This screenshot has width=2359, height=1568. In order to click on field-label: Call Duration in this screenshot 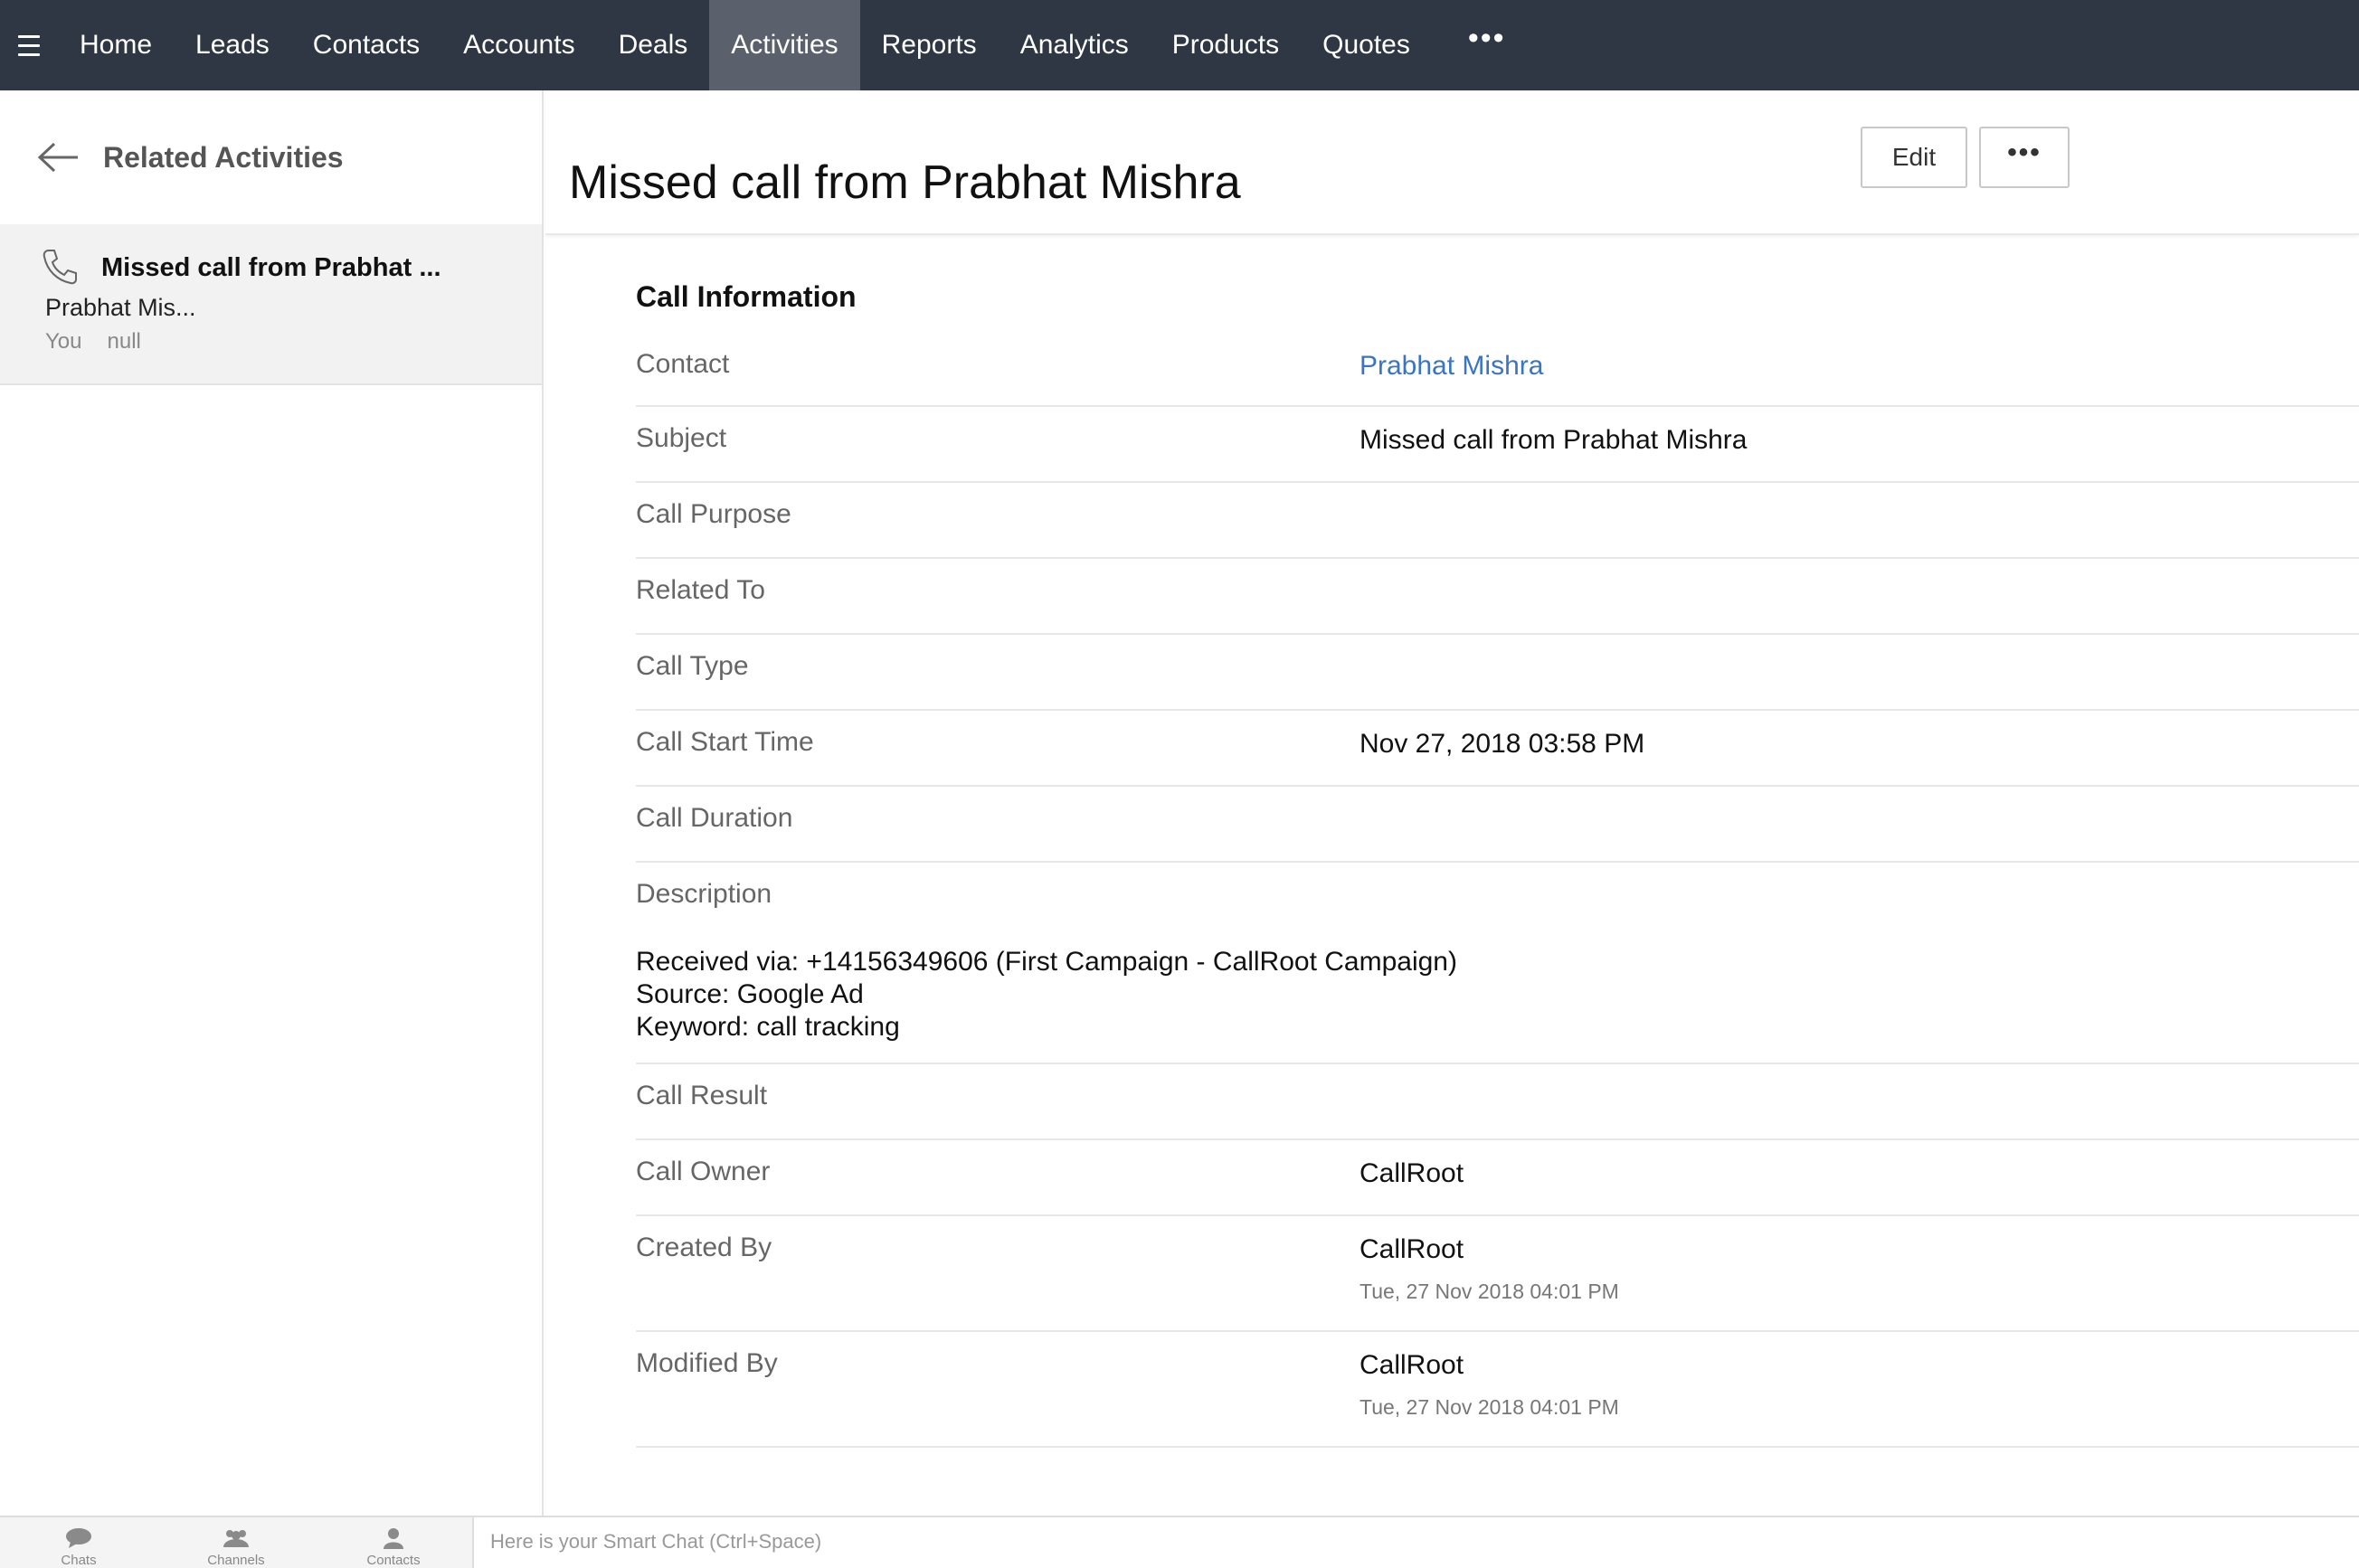, I will do `click(714, 818)`.